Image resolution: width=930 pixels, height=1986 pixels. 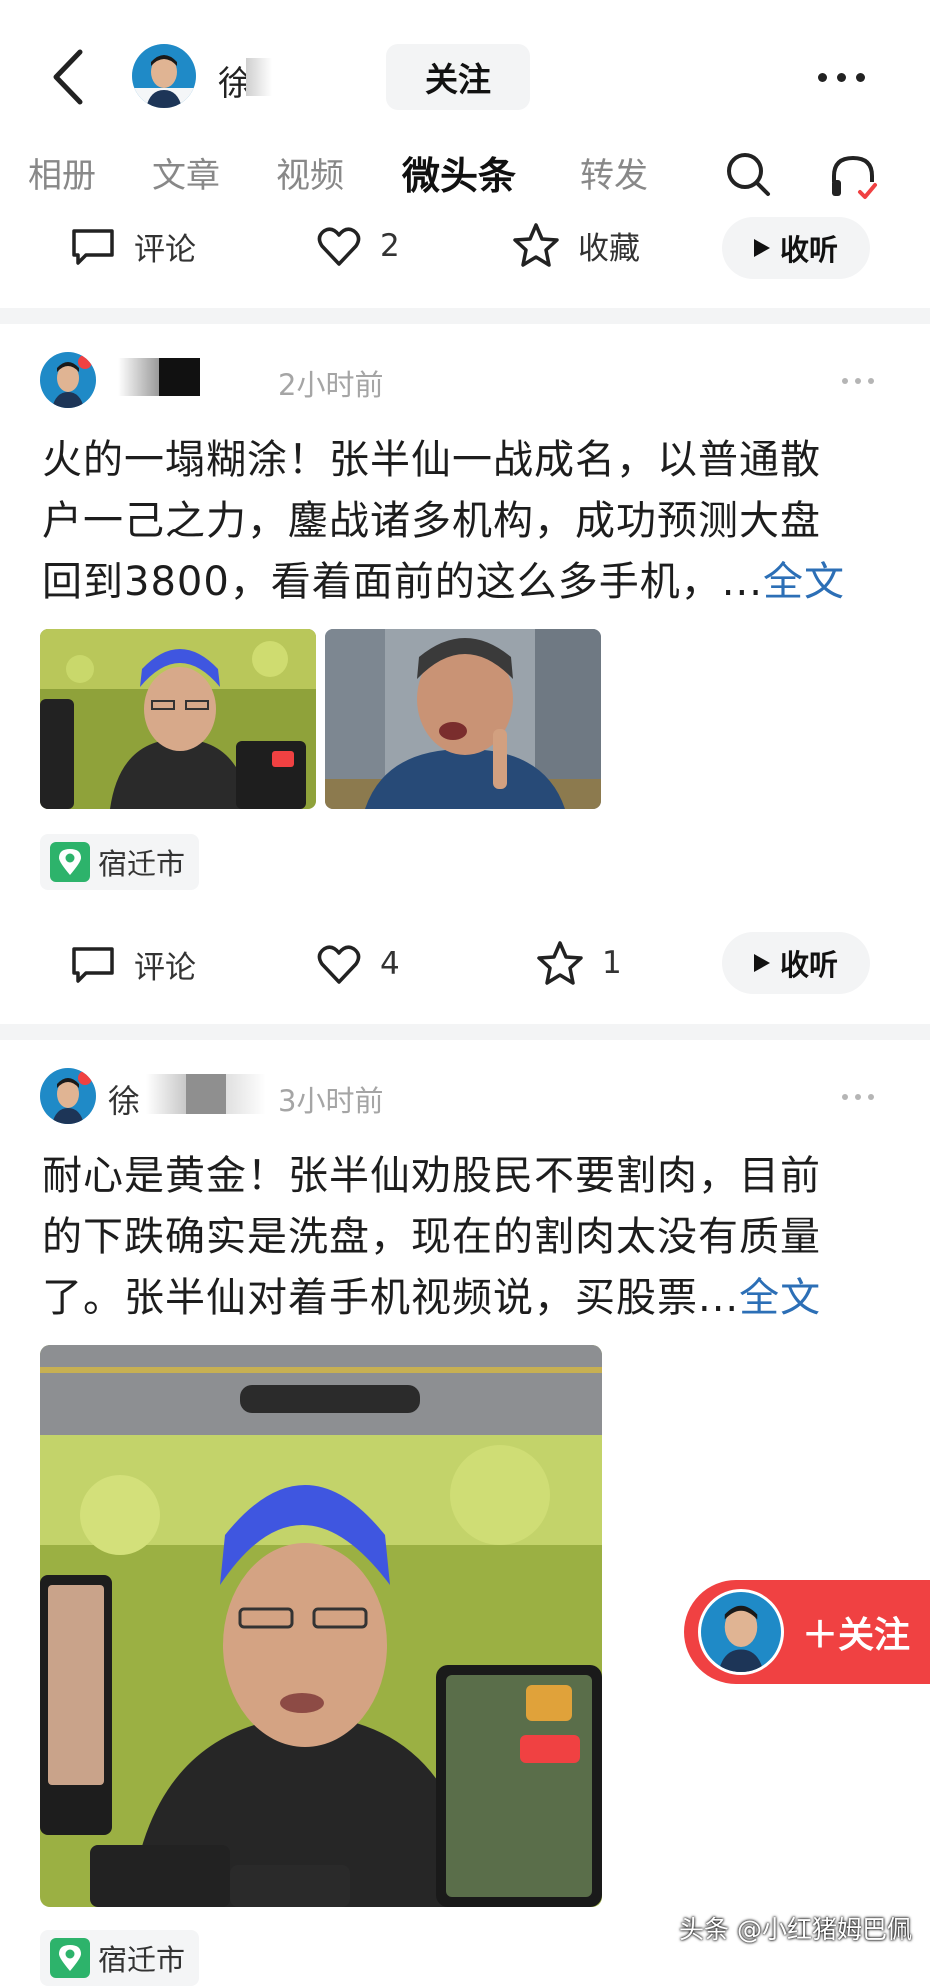 What do you see at coordinates (846, 77) in the screenshot?
I see `more-horizontal-icon` at bounding box center [846, 77].